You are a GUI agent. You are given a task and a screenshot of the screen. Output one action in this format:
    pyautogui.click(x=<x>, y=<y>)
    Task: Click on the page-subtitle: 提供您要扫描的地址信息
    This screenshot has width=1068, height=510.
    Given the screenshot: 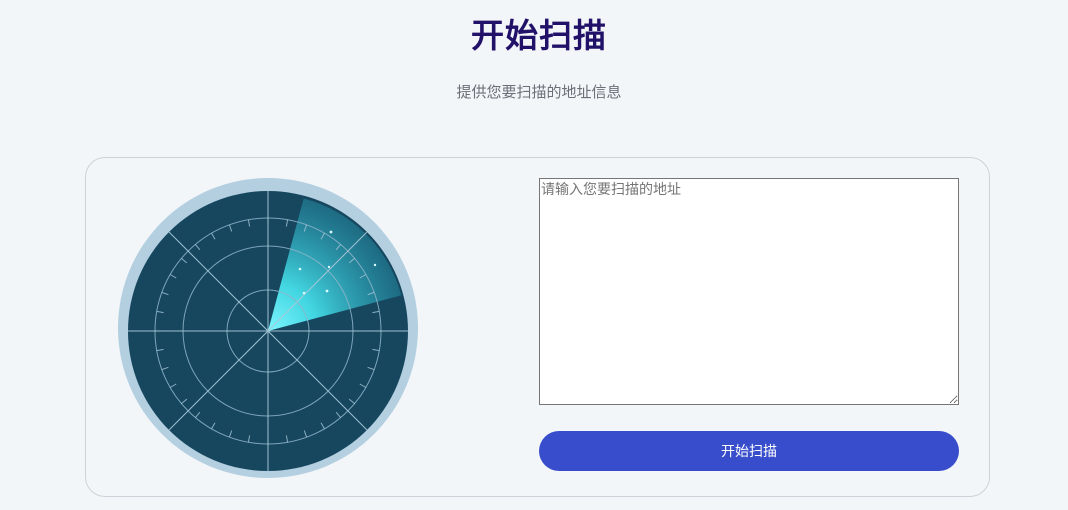 What is the action you would take?
    pyautogui.click(x=539, y=92)
    